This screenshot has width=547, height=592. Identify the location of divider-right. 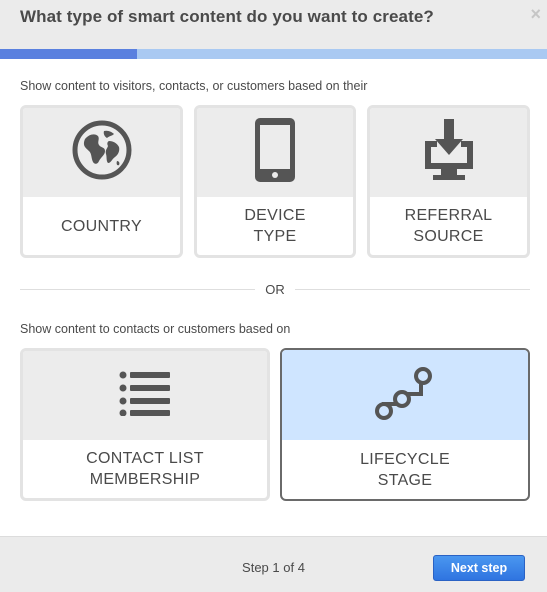
(412, 289).